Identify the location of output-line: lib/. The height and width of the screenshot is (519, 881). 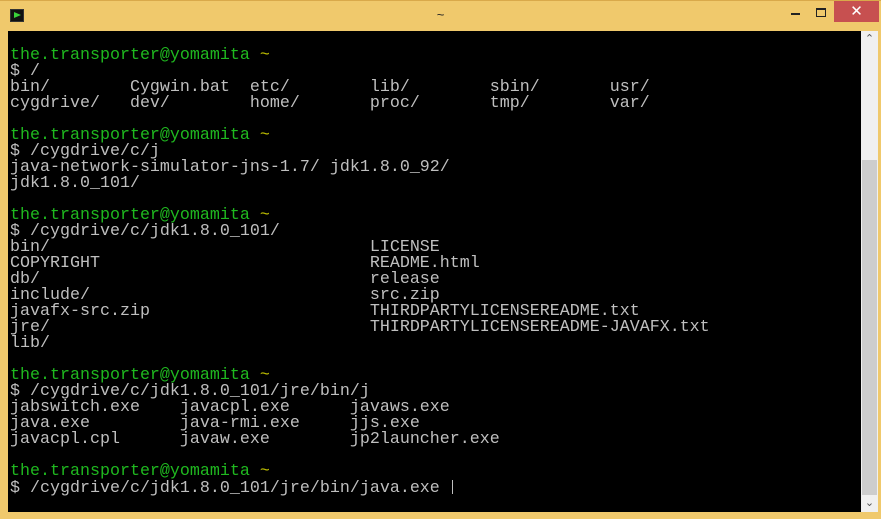
(30, 343).